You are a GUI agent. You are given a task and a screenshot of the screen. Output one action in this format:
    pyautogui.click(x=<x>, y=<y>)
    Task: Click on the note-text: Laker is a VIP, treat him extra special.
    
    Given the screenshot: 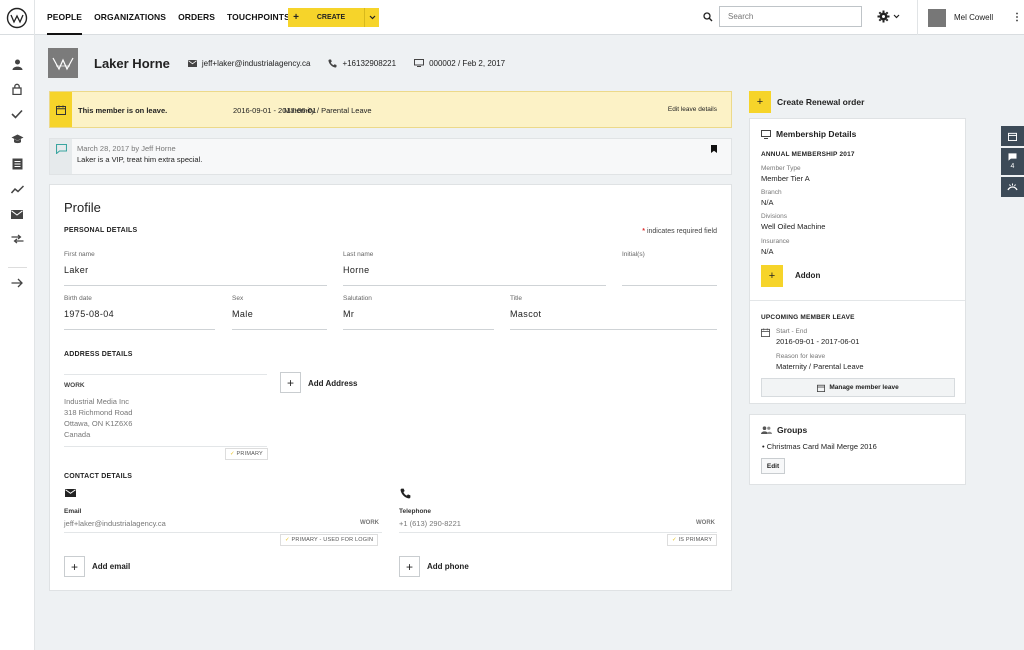 What is the action you would take?
    pyautogui.click(x=140, y=159)
    